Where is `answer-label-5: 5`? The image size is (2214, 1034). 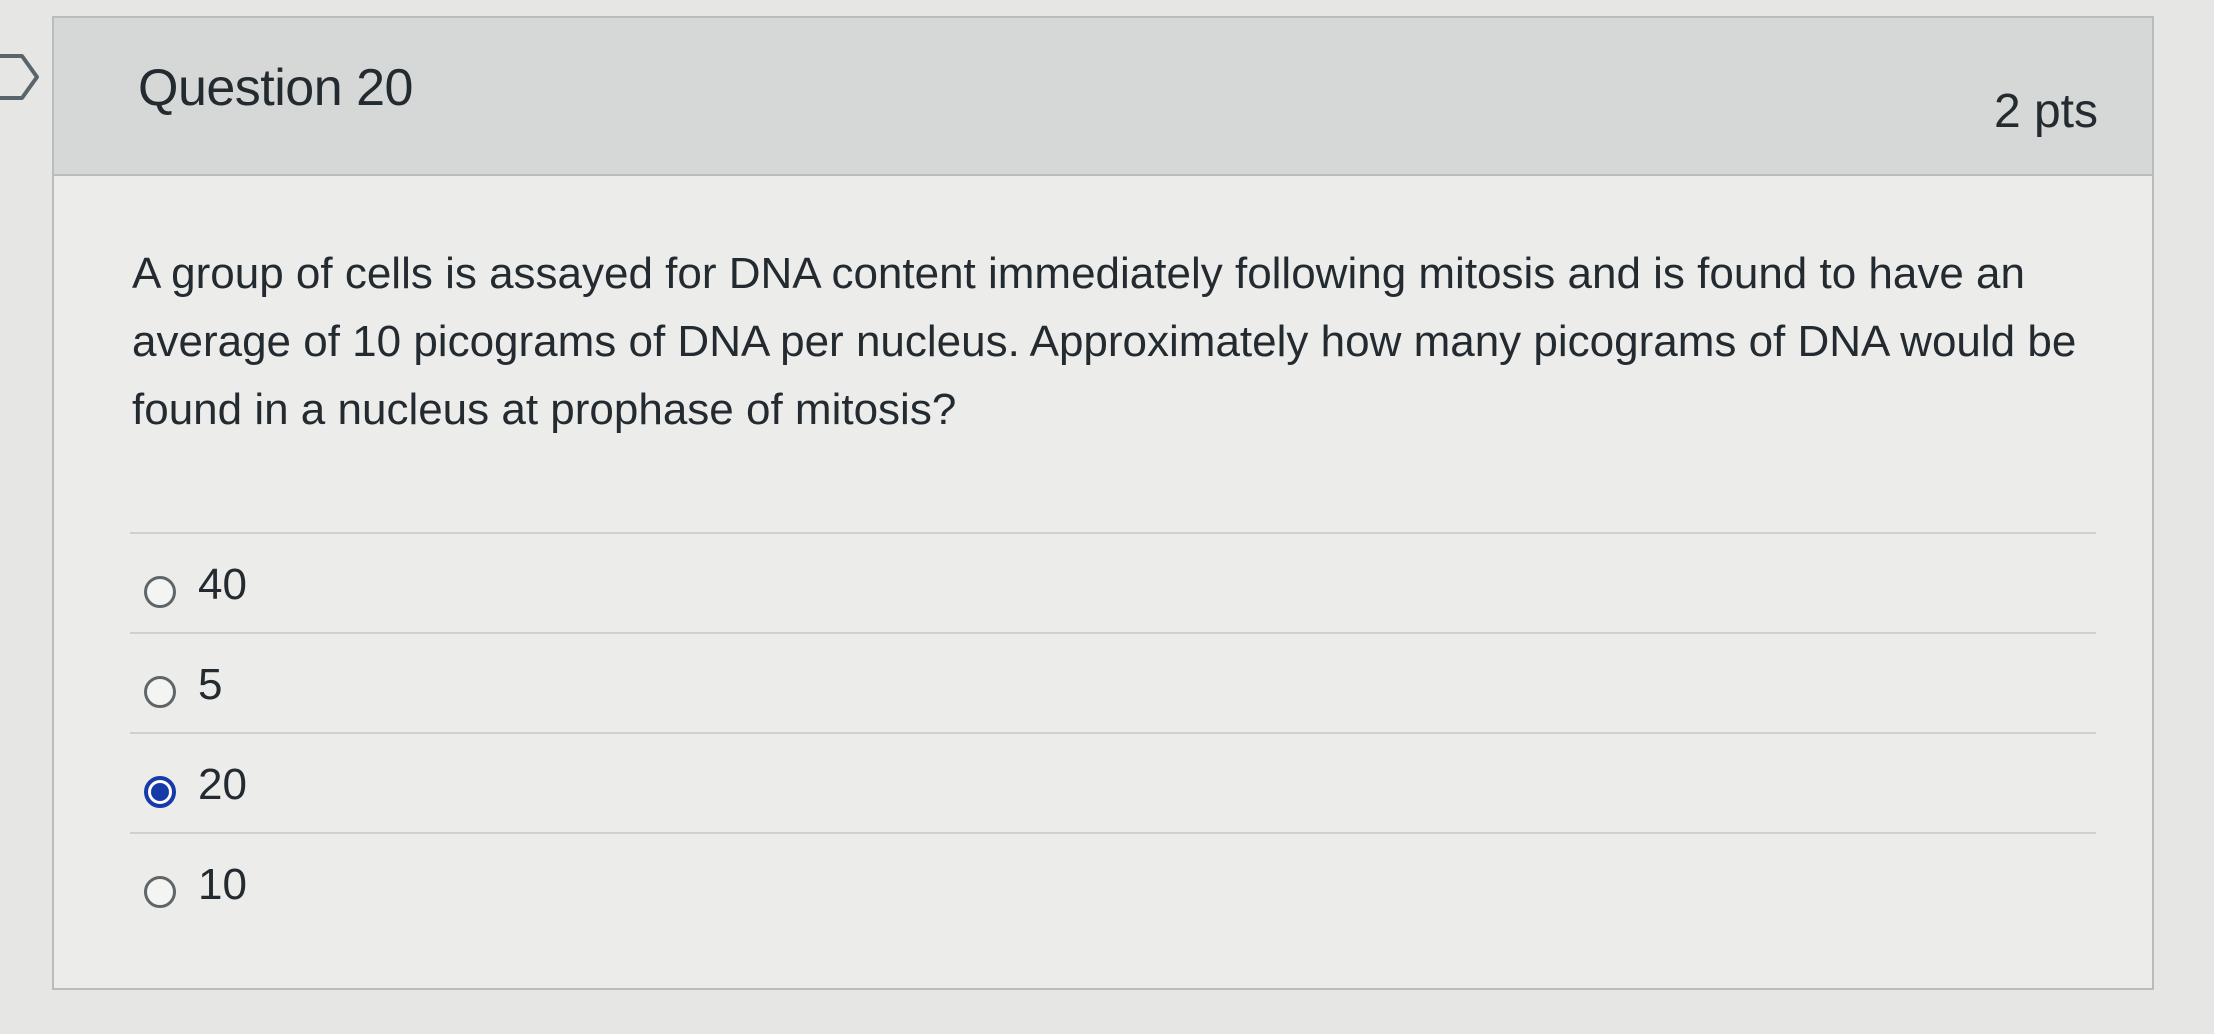
answer-label-5: 5 is located at coordinates (210, 685).